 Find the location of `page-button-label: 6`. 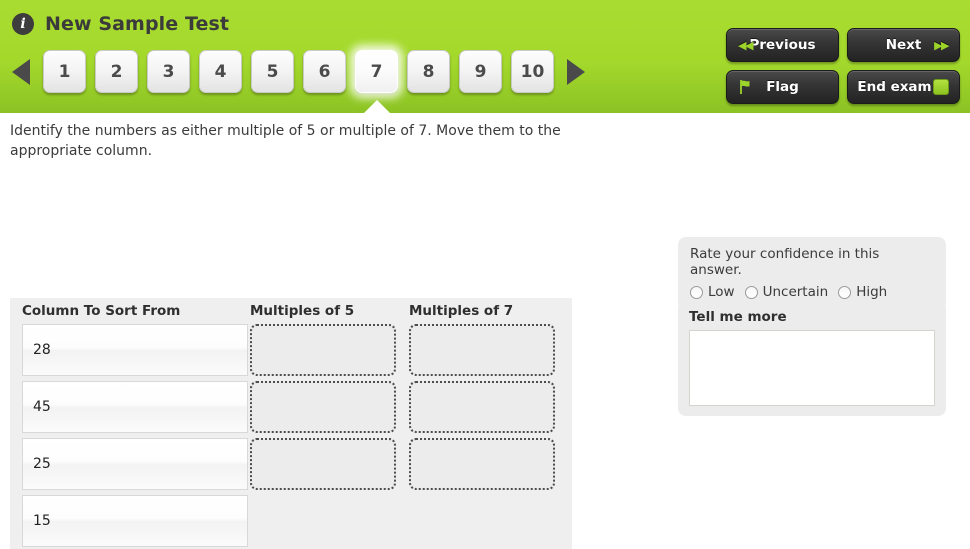

page-button-label: 6 is located at coordinates (324, 71).